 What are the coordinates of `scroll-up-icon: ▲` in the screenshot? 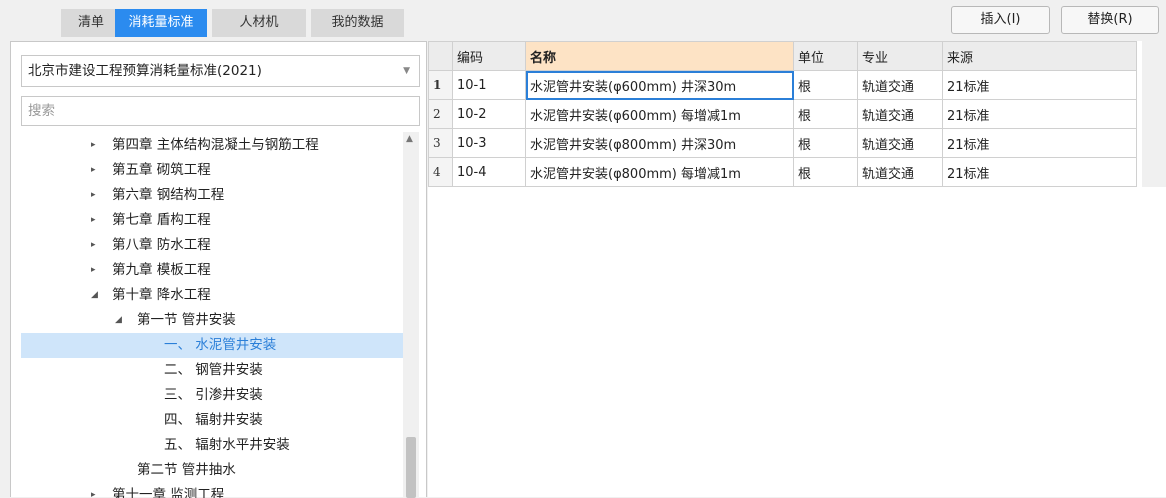 It's located at (409, 139).